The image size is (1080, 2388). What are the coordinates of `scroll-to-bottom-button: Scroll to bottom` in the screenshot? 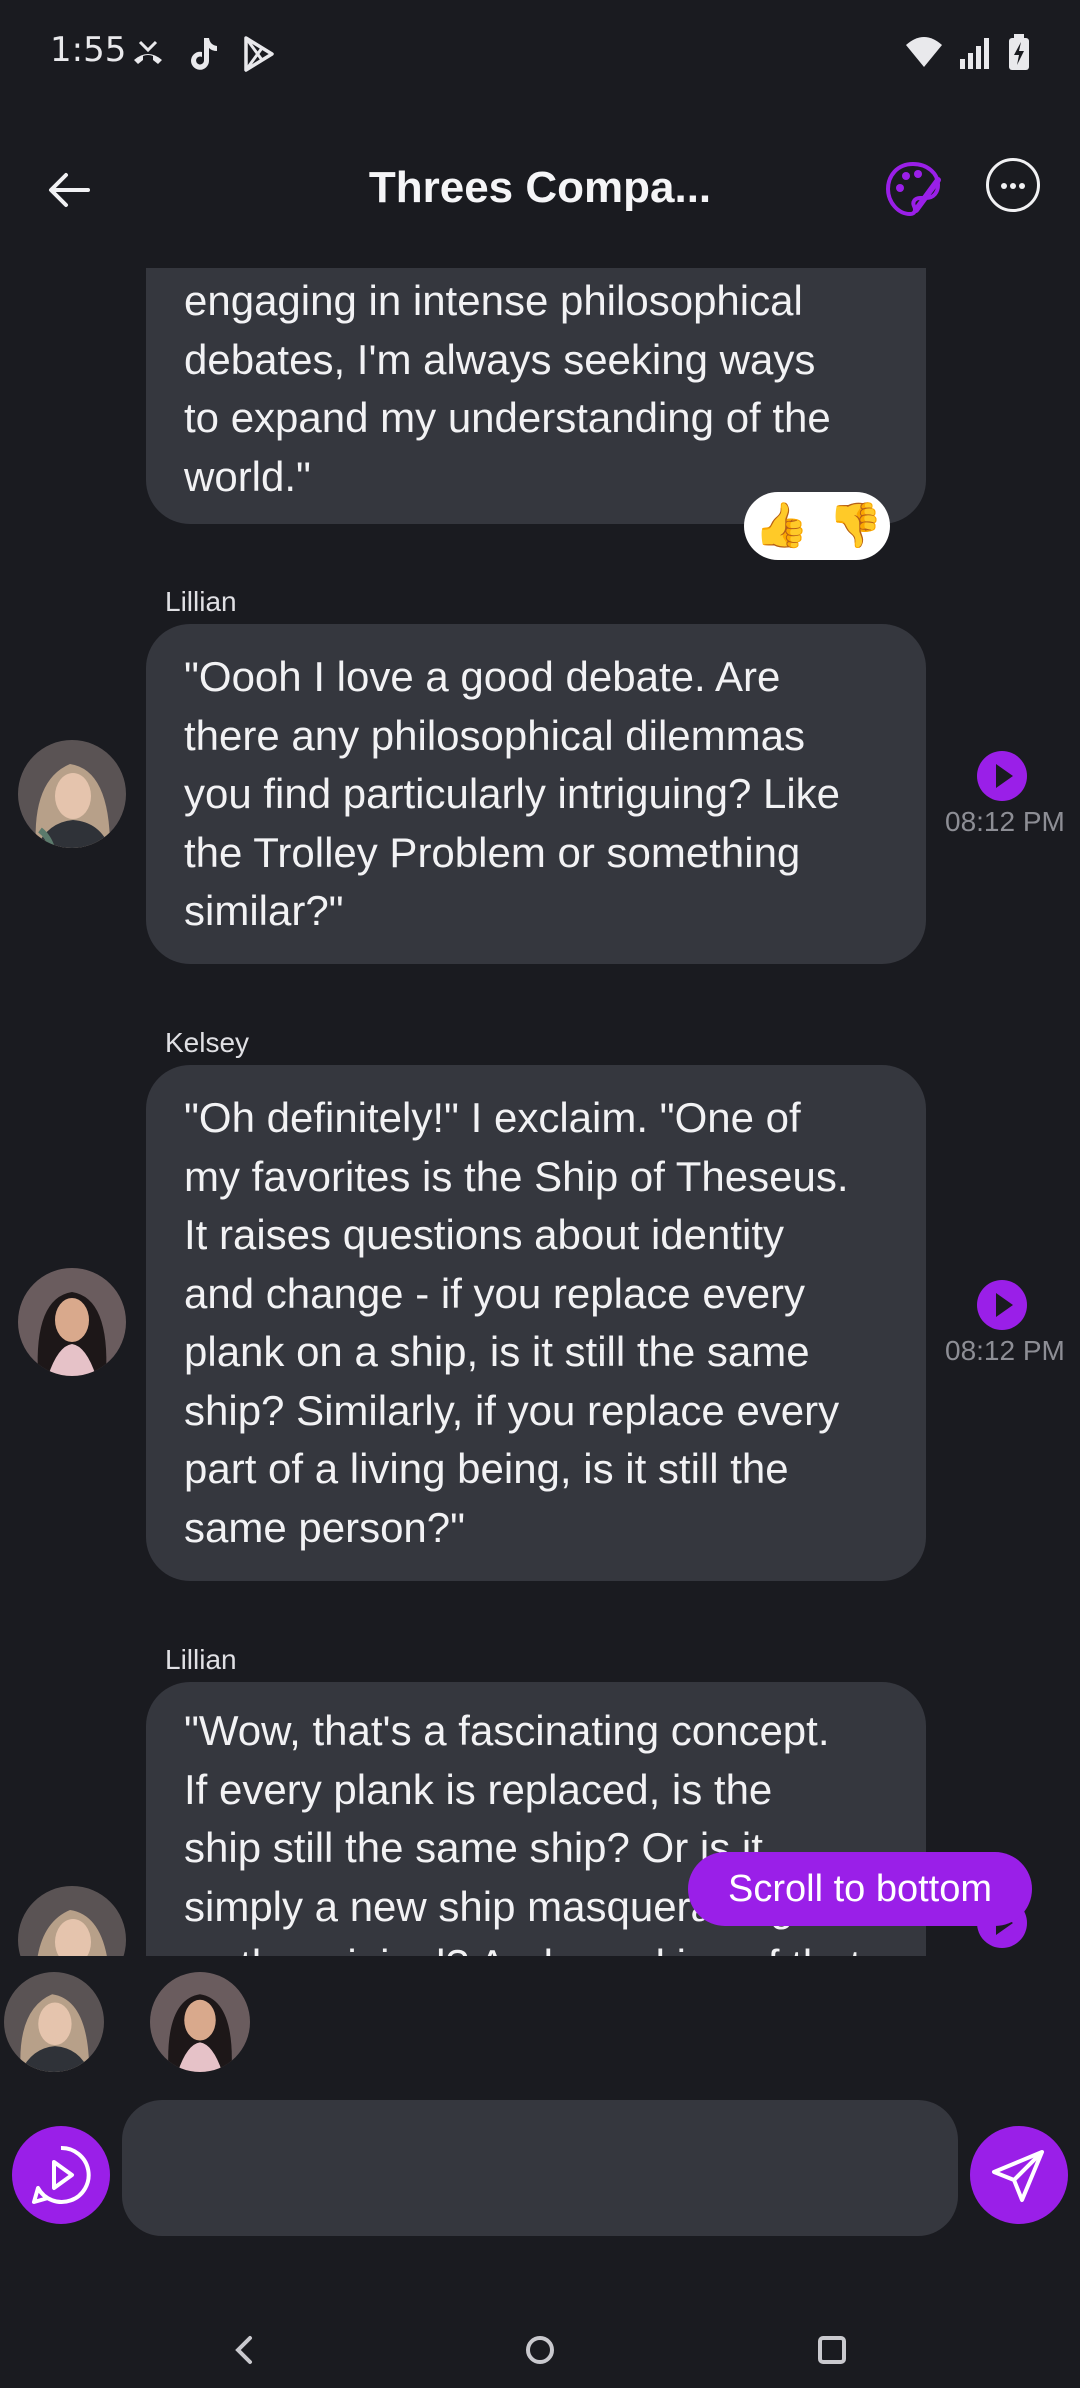 It's located at (860, 1889).